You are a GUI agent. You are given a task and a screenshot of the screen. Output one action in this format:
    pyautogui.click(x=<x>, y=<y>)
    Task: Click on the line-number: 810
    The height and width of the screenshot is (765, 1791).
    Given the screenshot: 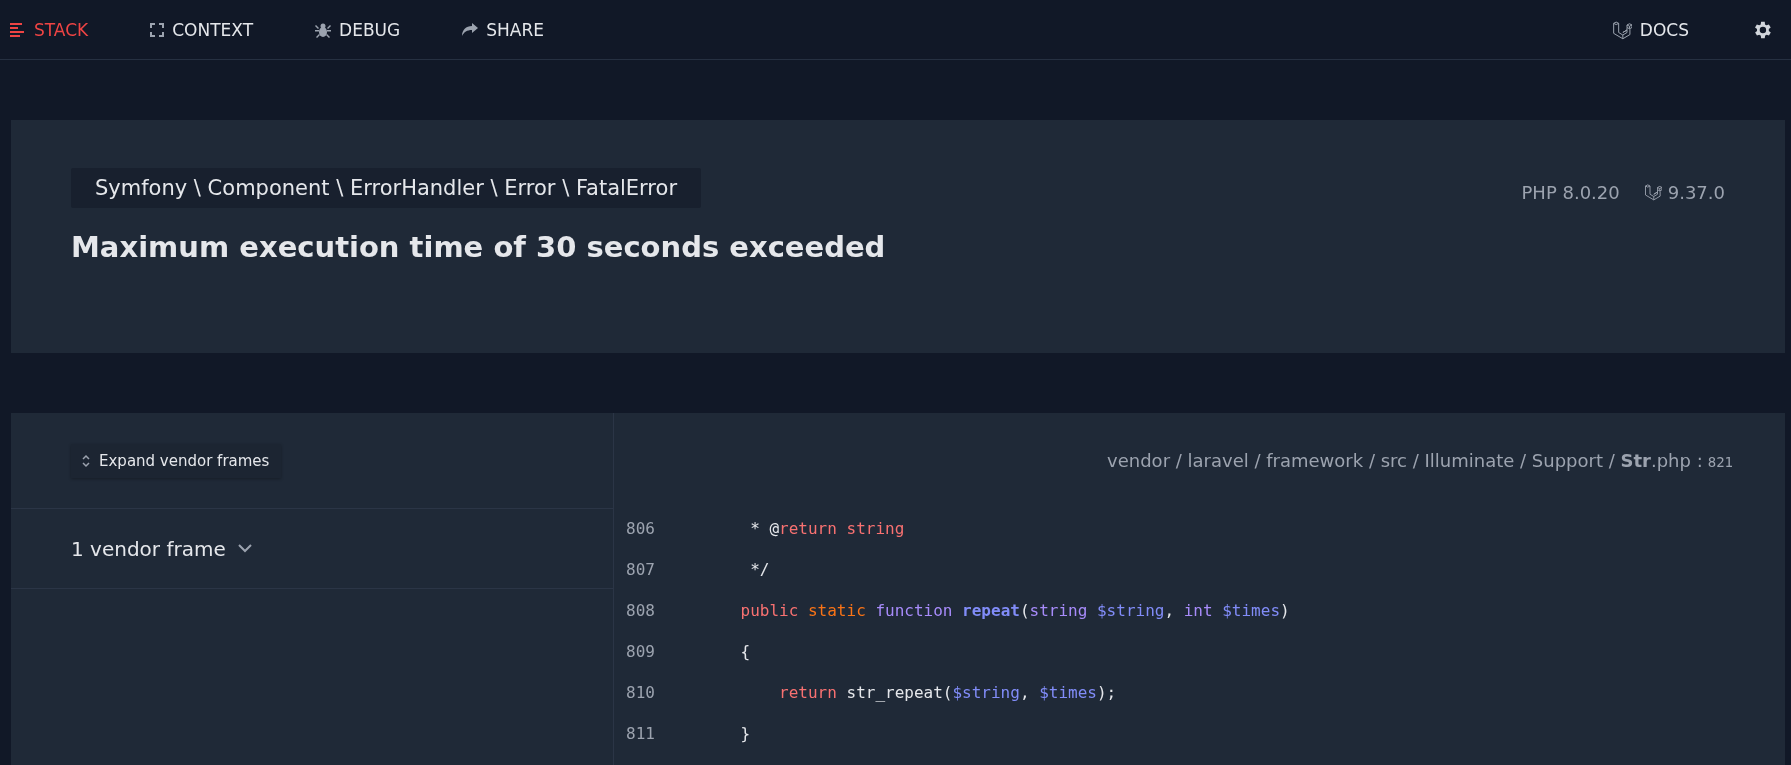 What is the action you would take?
    pyautogui.click(x=641, y=692)
    